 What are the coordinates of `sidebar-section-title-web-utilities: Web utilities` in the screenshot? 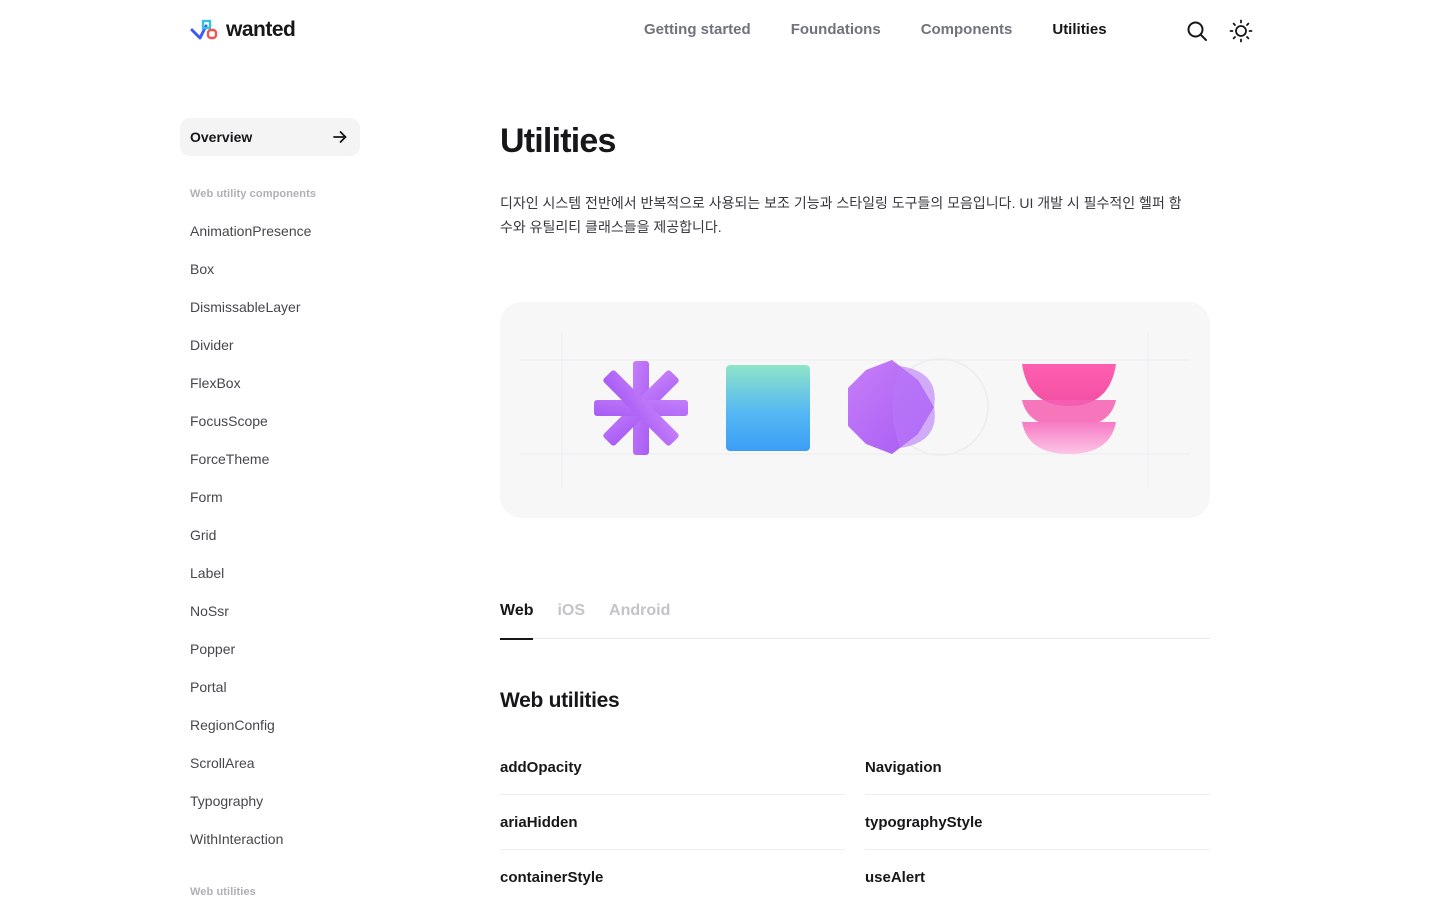 It's located at (223, 892).